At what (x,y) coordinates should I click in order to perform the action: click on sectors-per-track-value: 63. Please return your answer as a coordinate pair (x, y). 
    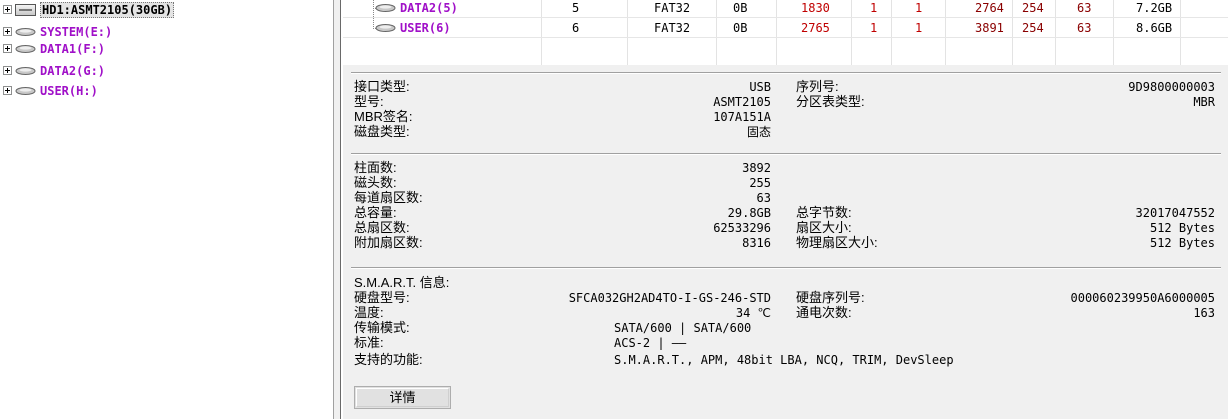
    Looking at the image, I should click on (763, 198).